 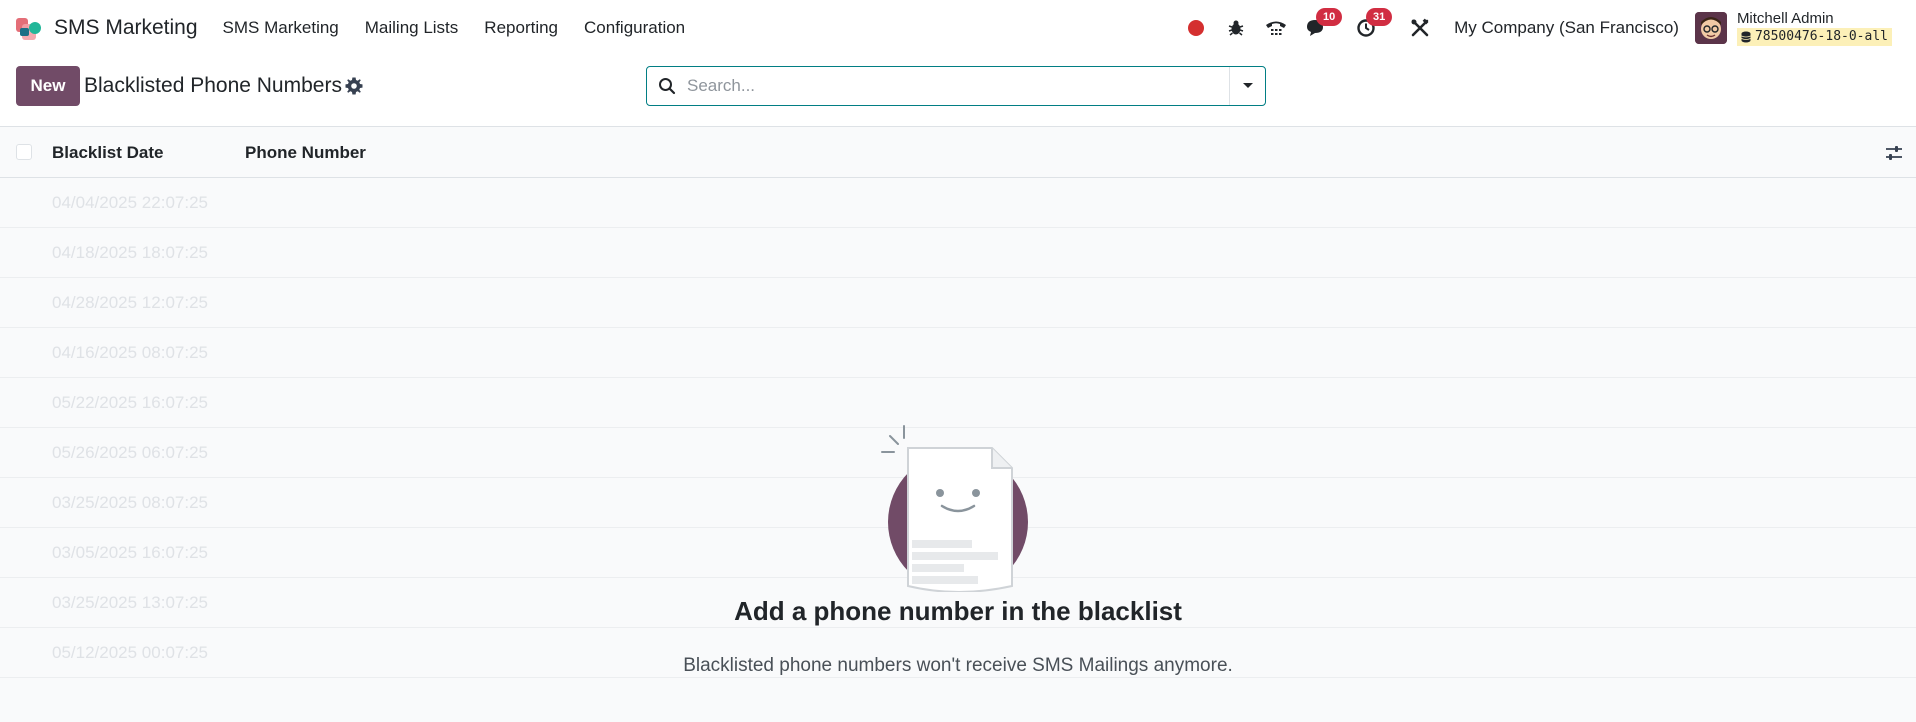 What do you see at coordinates (1276, 28) in the screenshot?
I see `phone-icon` at bounding box center [1276, 28].